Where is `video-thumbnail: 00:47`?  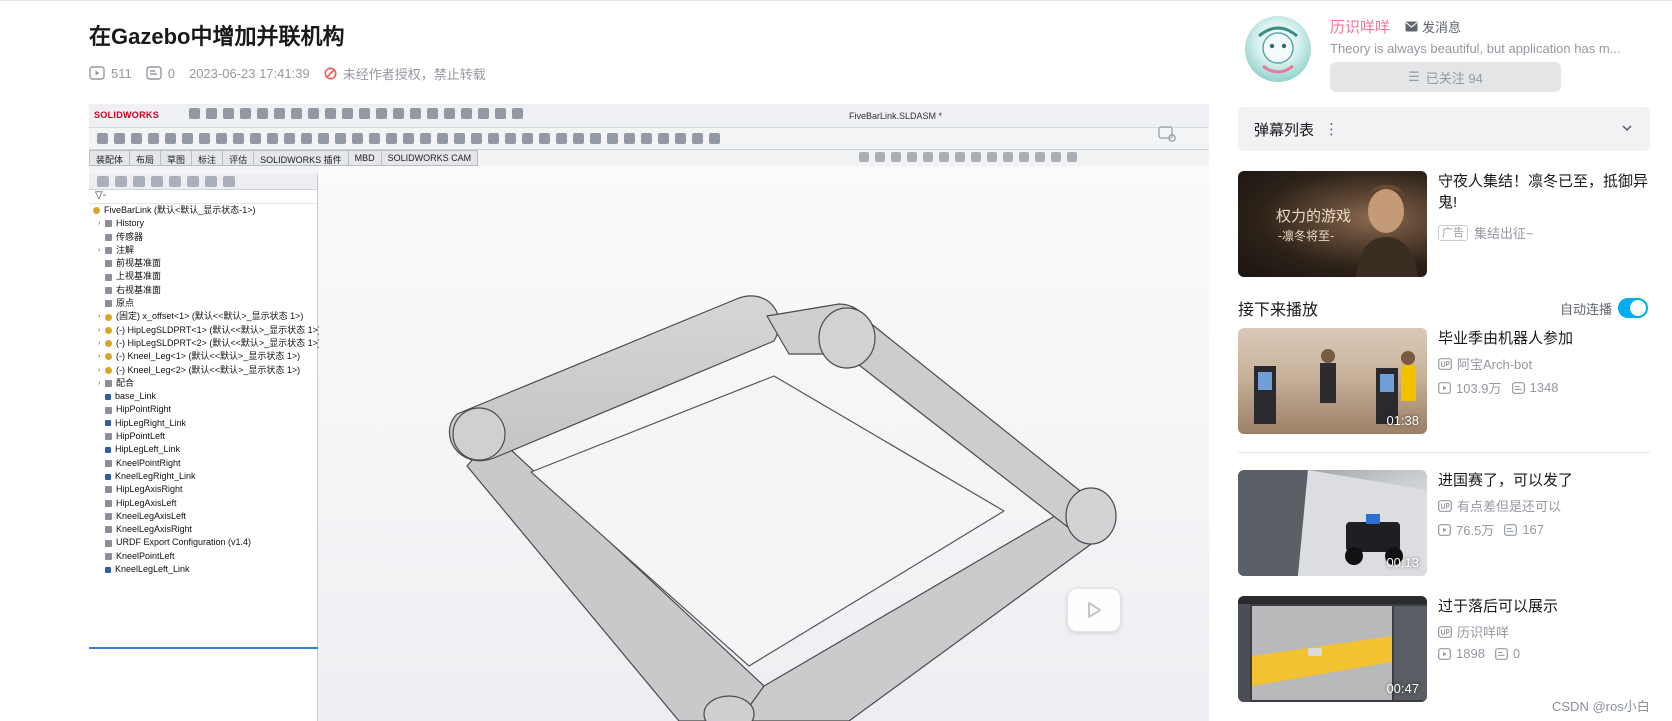
video-thumbnail: 00:47 is located at coordinates (1332, 649).